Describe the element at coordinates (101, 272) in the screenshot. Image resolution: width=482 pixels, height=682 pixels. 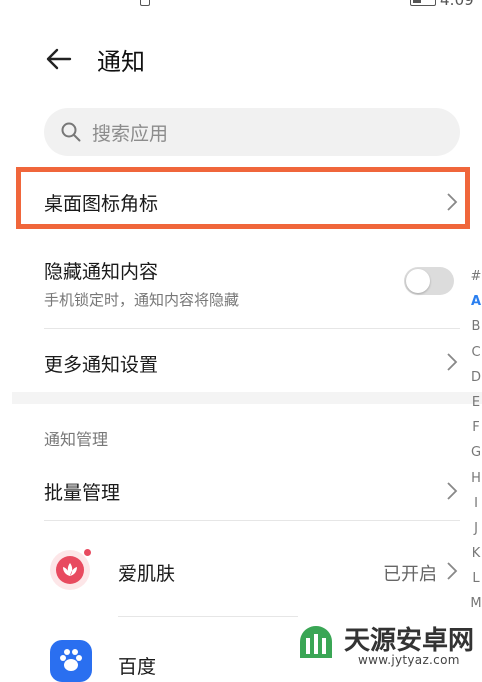
I see `hide-content-label: 隐藏通知内容` at that location.